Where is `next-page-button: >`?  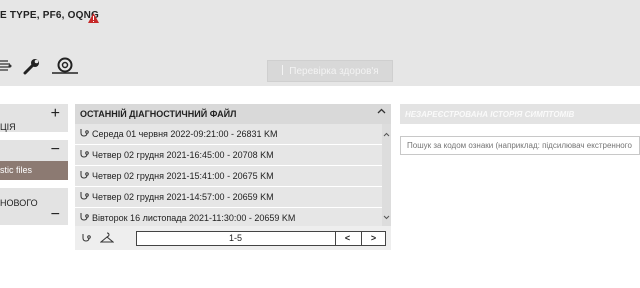 next-page-button: > is located at coordinates (373, 238).